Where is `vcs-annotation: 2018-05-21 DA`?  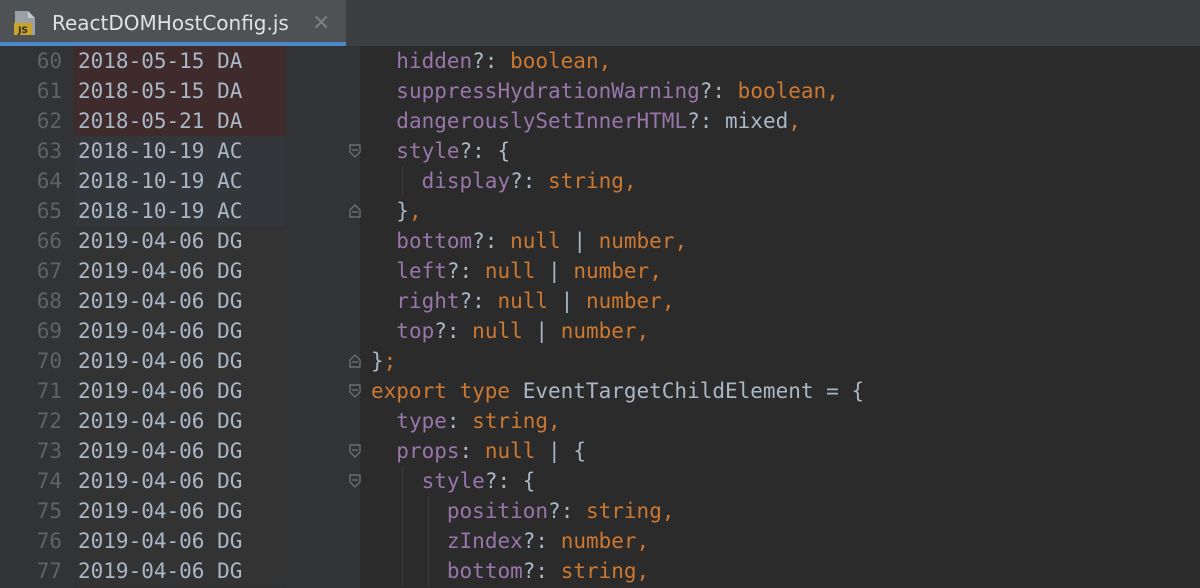
vcs-annotation: 2018-05-21 DA is located at coordinates (180, 121).